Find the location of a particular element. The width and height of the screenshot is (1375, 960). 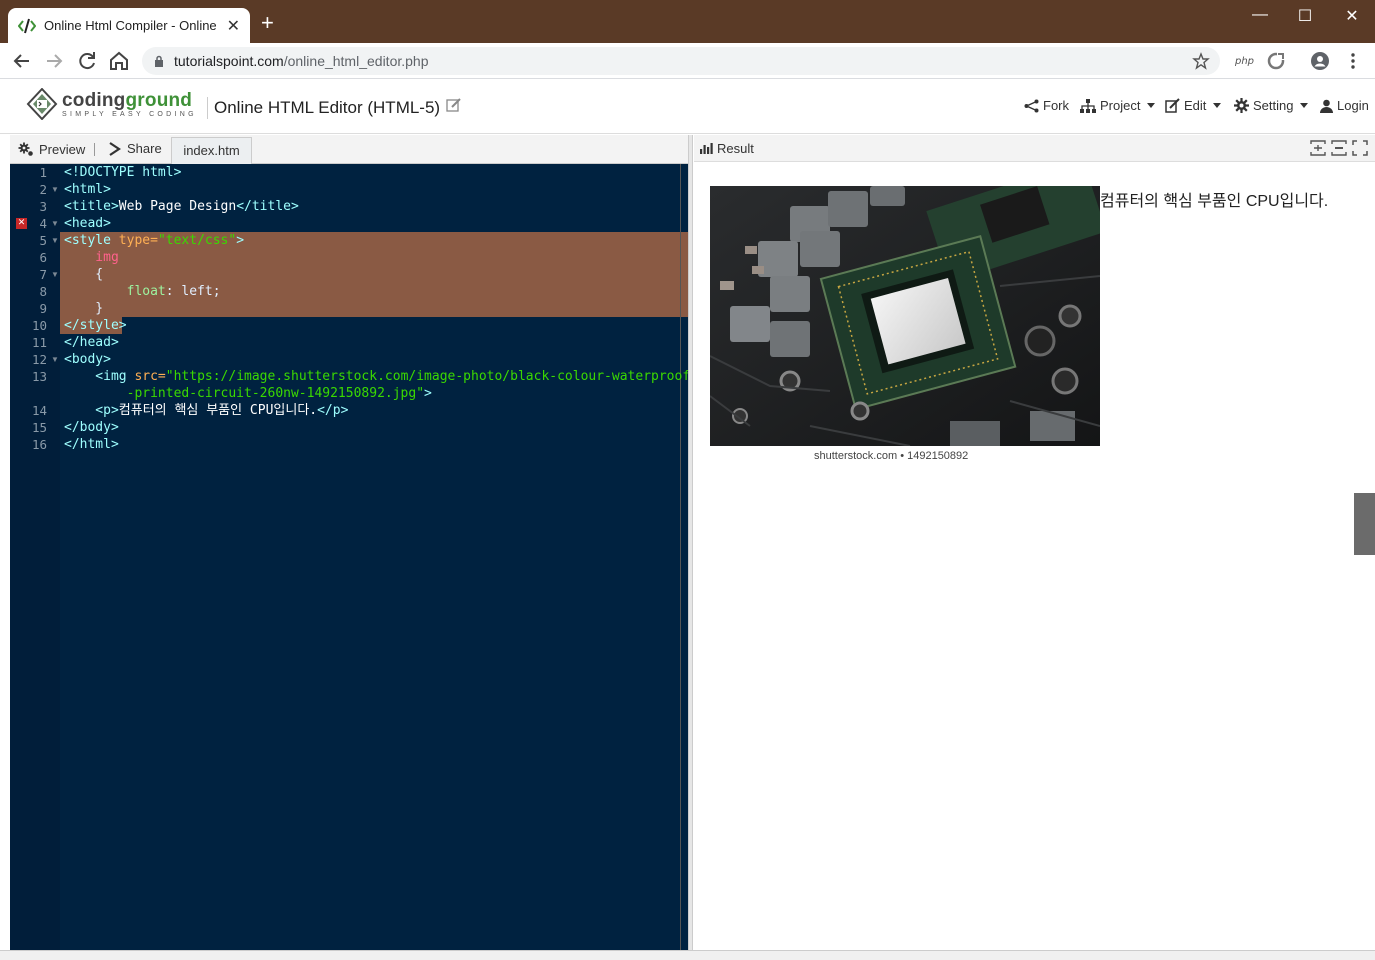

code-line-3: <title>Web Page Design</title> is located at coordinates (181, 206).